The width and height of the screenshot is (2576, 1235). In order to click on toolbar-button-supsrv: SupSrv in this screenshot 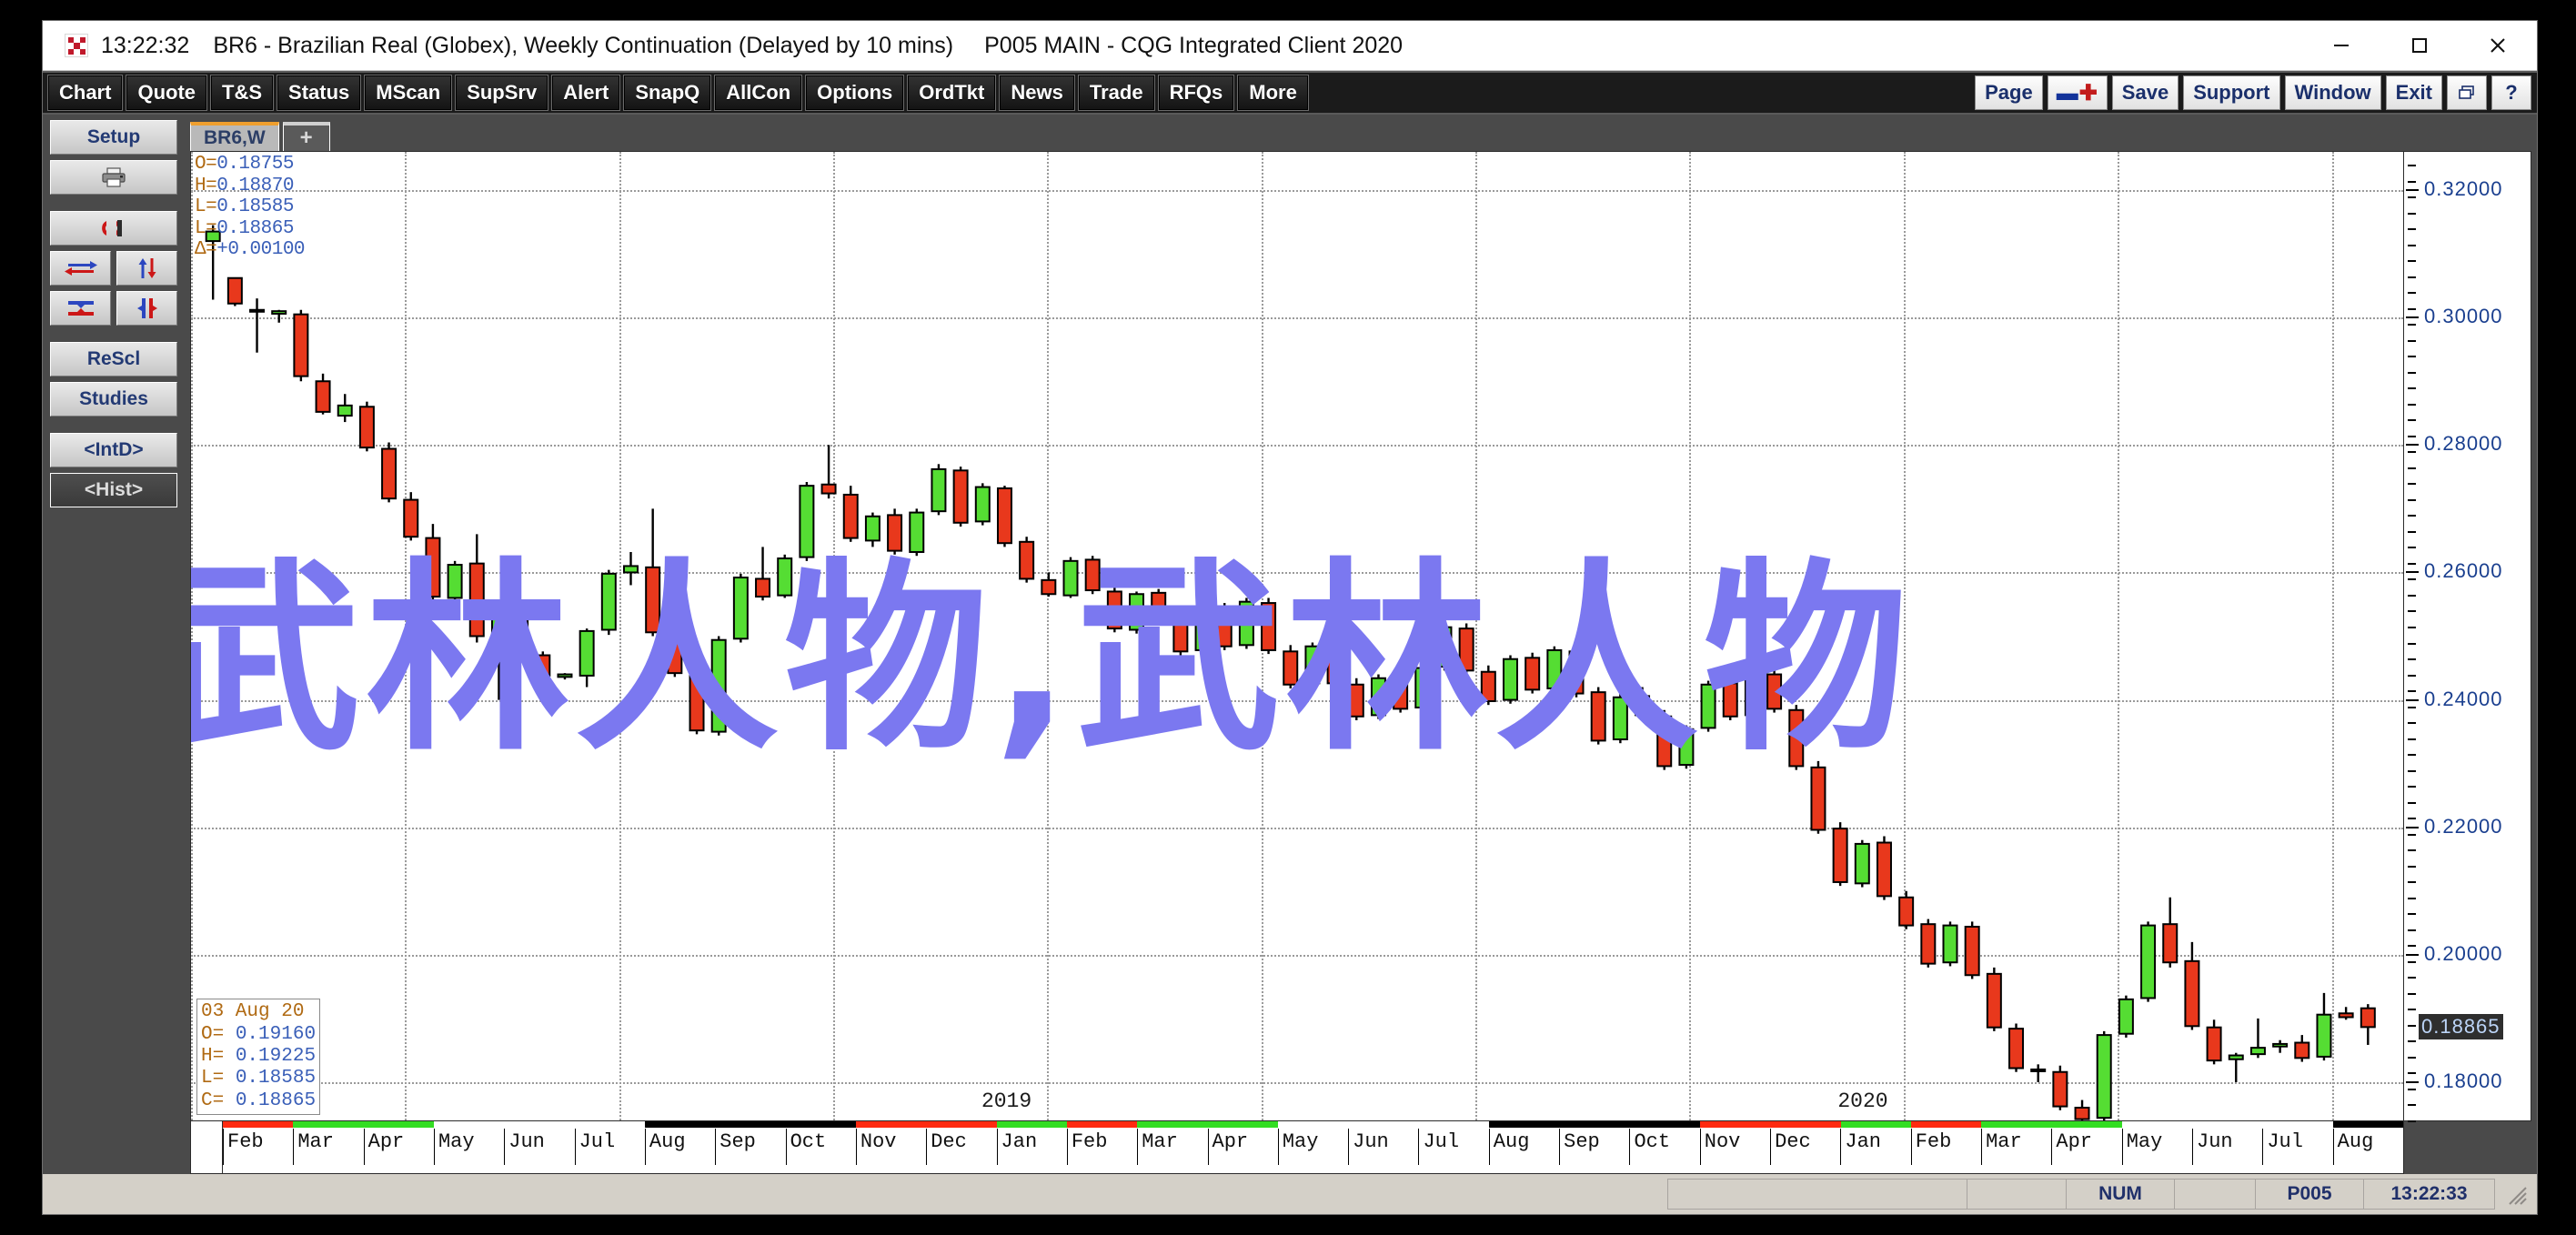, I will do `click(502, 93)`.